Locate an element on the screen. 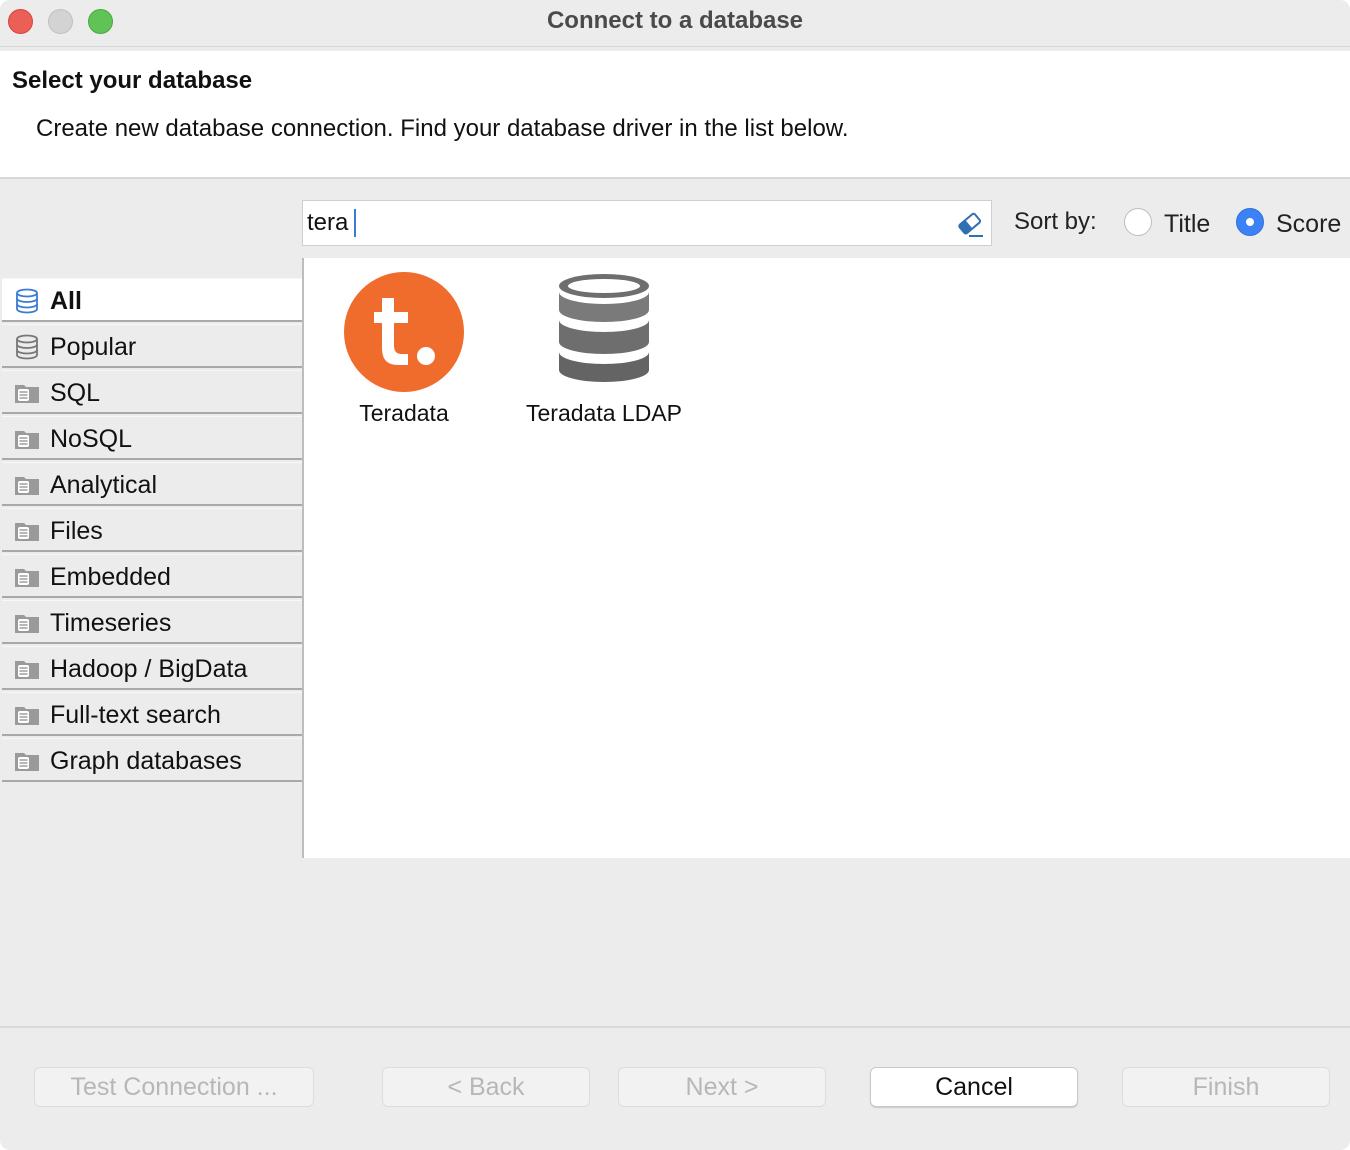  sort-score-label: Score is located at coordinates (1308, 224).